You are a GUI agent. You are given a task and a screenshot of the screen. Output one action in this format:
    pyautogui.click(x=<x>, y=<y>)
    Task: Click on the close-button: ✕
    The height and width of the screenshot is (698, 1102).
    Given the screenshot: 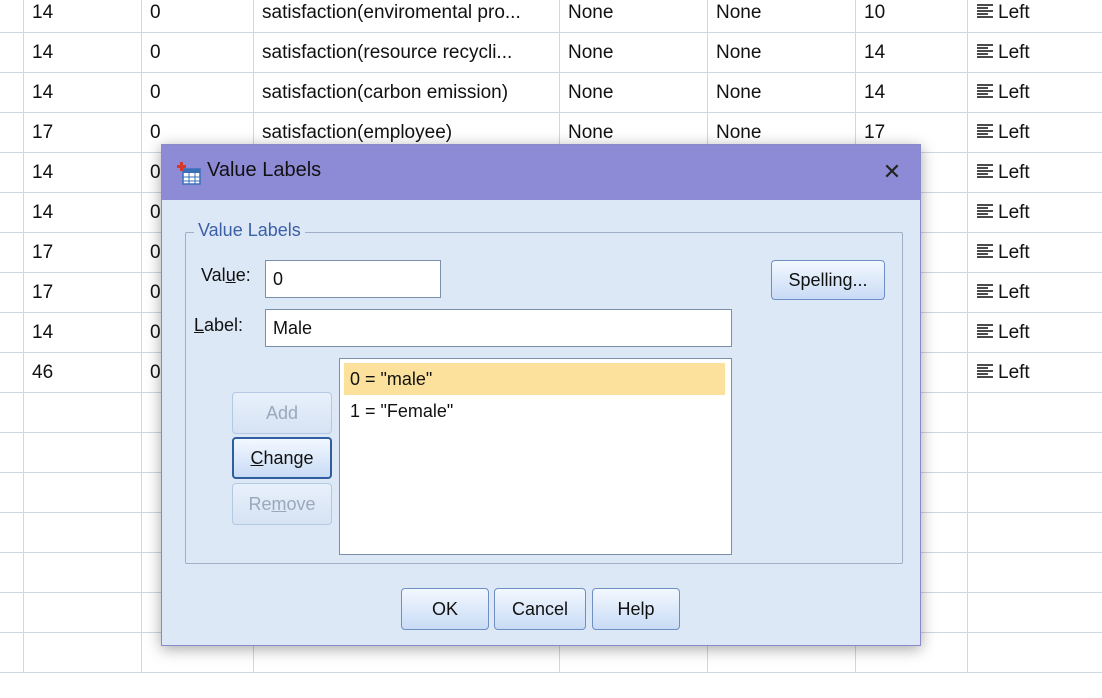 What is the action you would take?
    pyautogui.click(x=892, y=172)
    